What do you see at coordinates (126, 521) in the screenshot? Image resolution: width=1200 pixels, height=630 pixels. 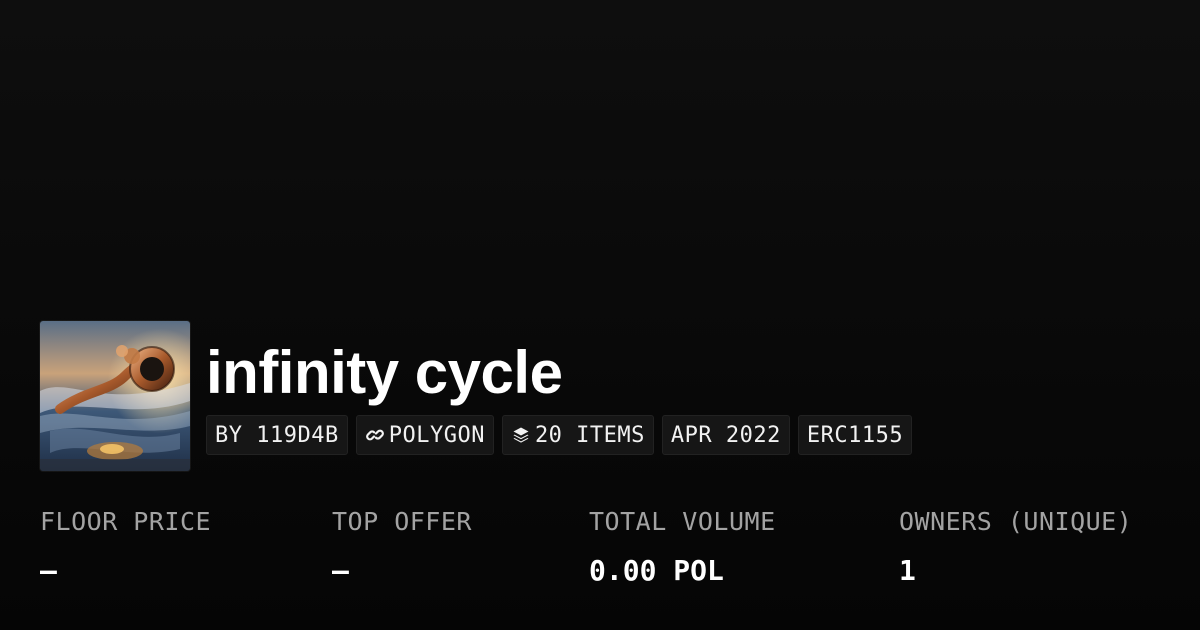 I see `floor-price-label: FLOOR PRICE` at bounding box center [126, 521].